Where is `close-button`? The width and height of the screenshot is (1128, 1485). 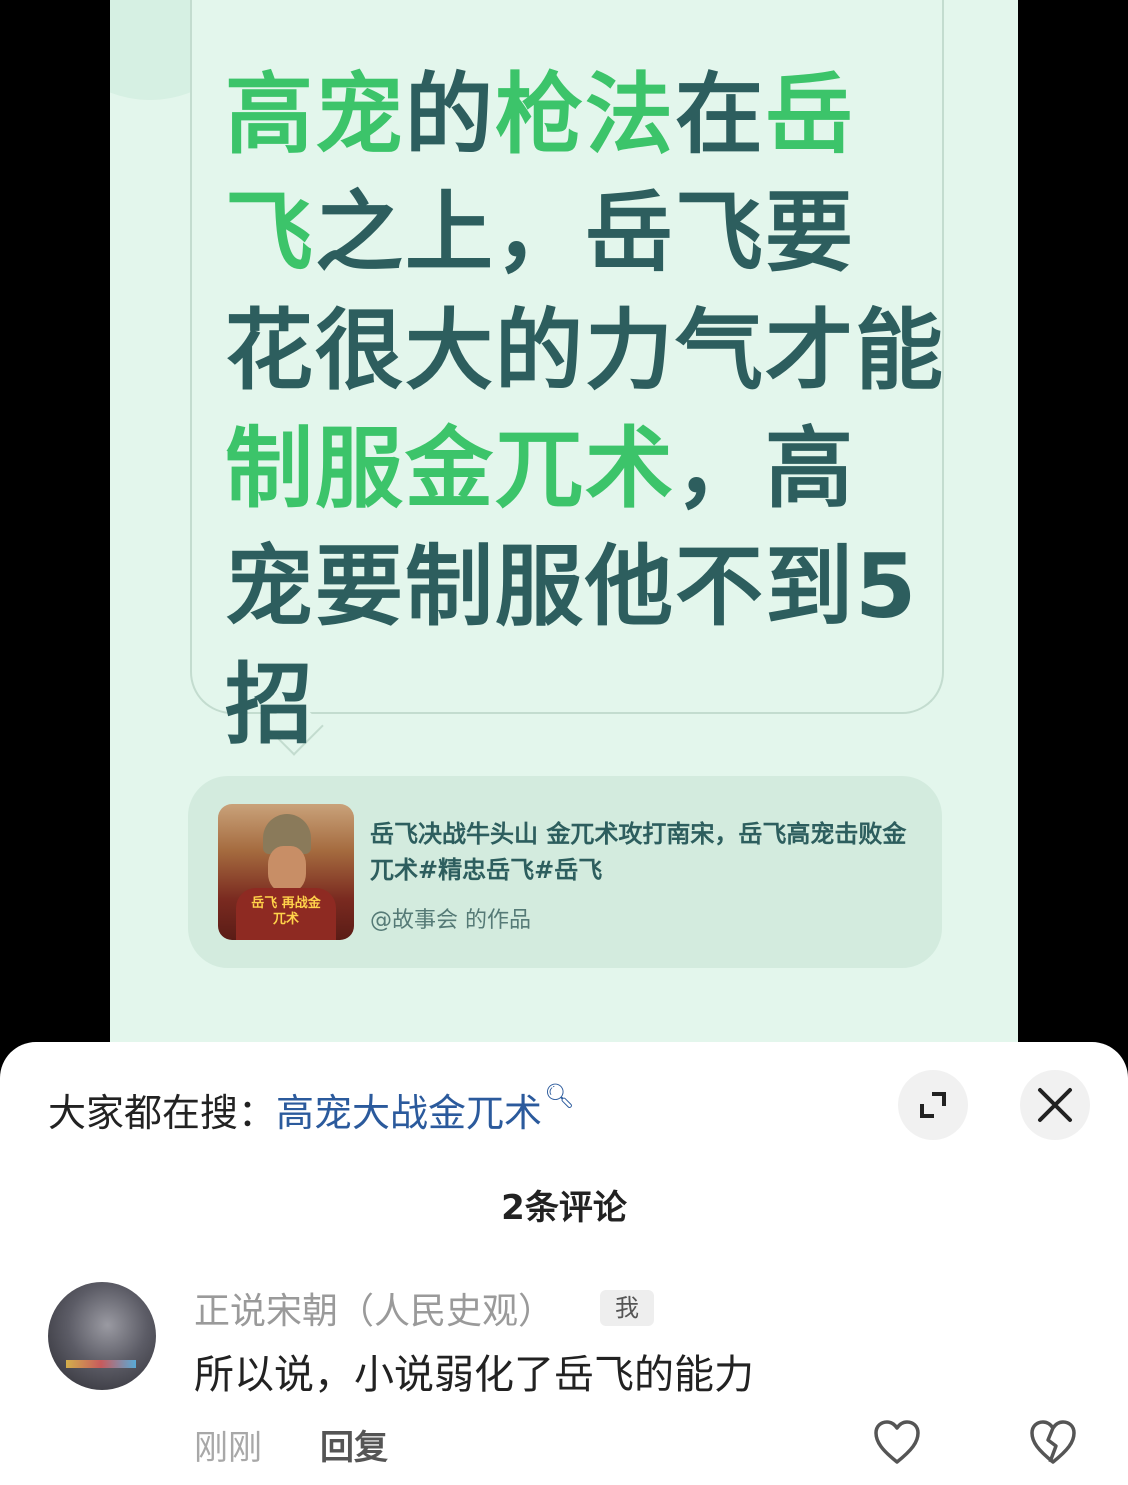
close-button is located at coordinates (1055, 1105).